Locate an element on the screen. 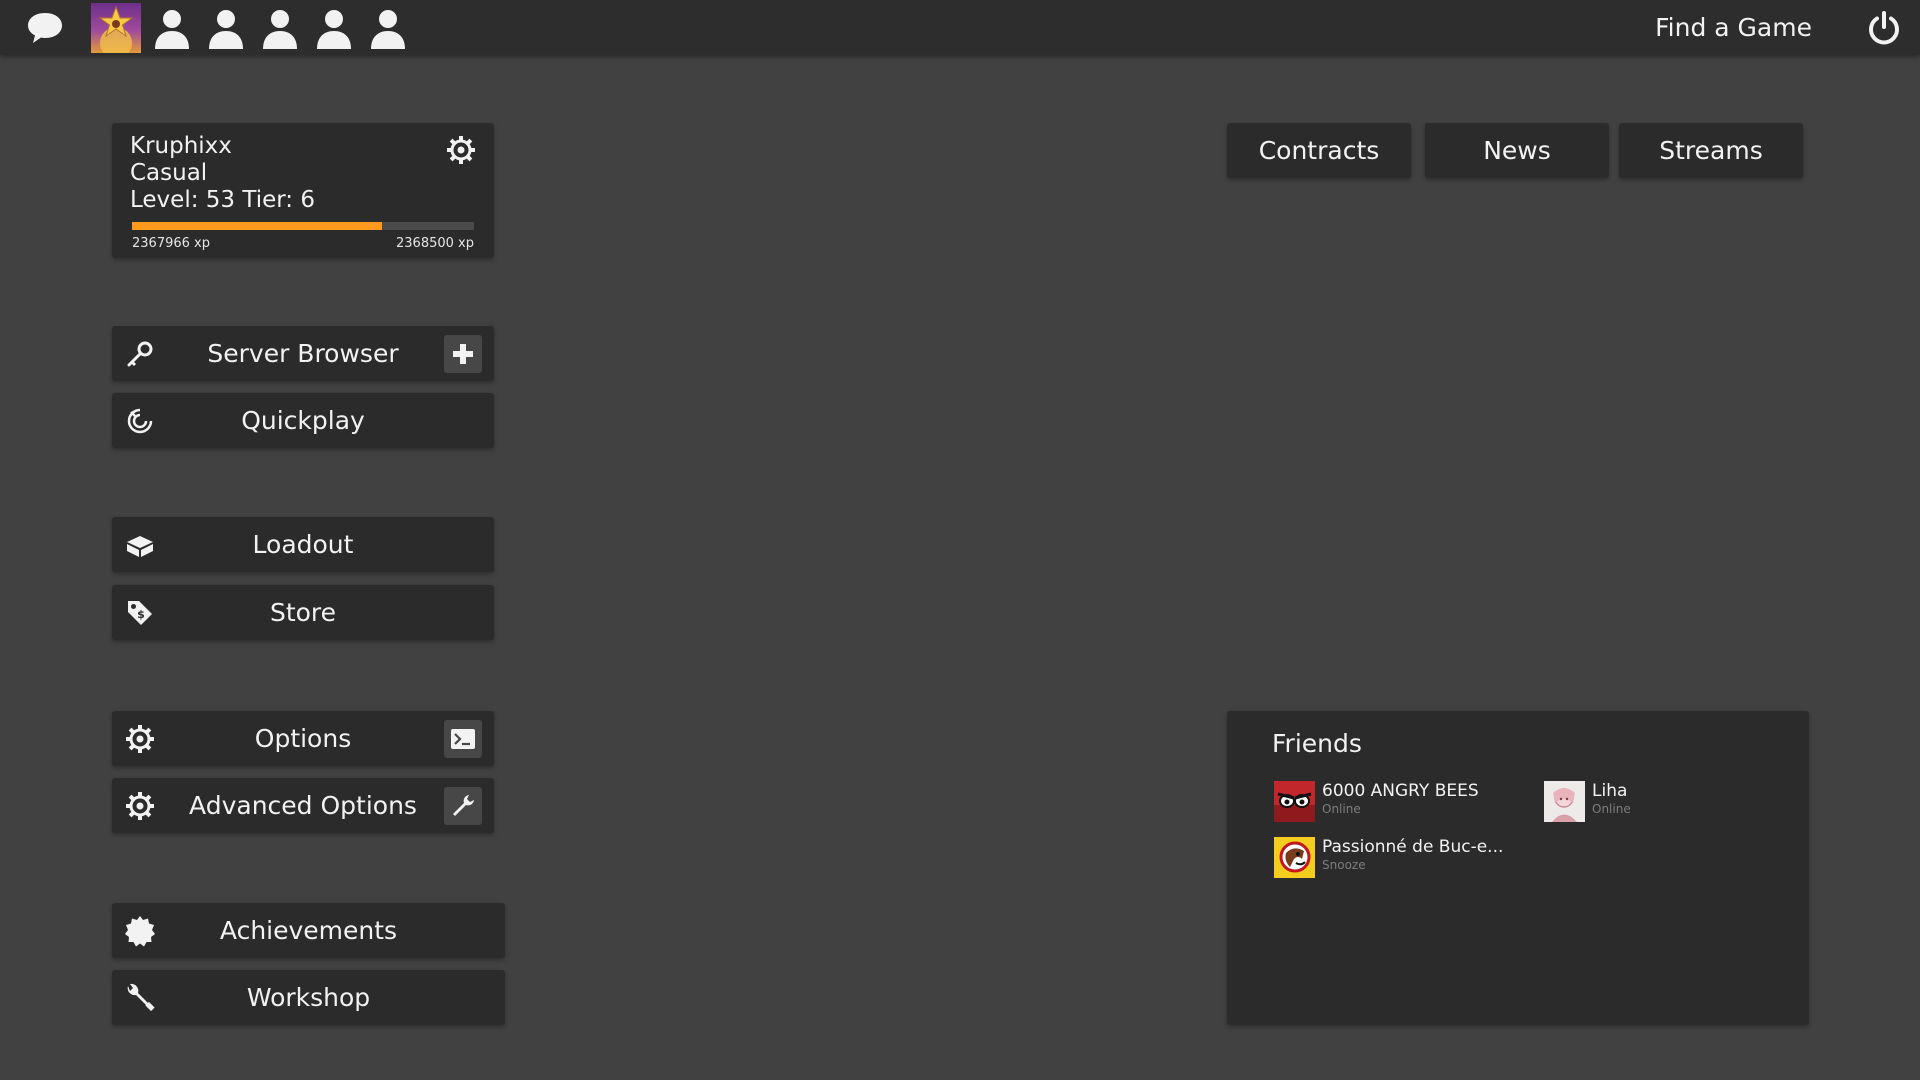 This screenshot has width=1920, height=1080. friends-title: Friends is located at coordinates (1317, 743).